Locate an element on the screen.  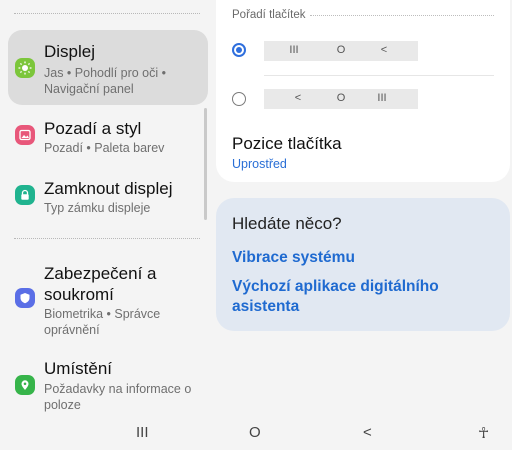
settings-item-title: Displej is located at coordinates (70, 51).